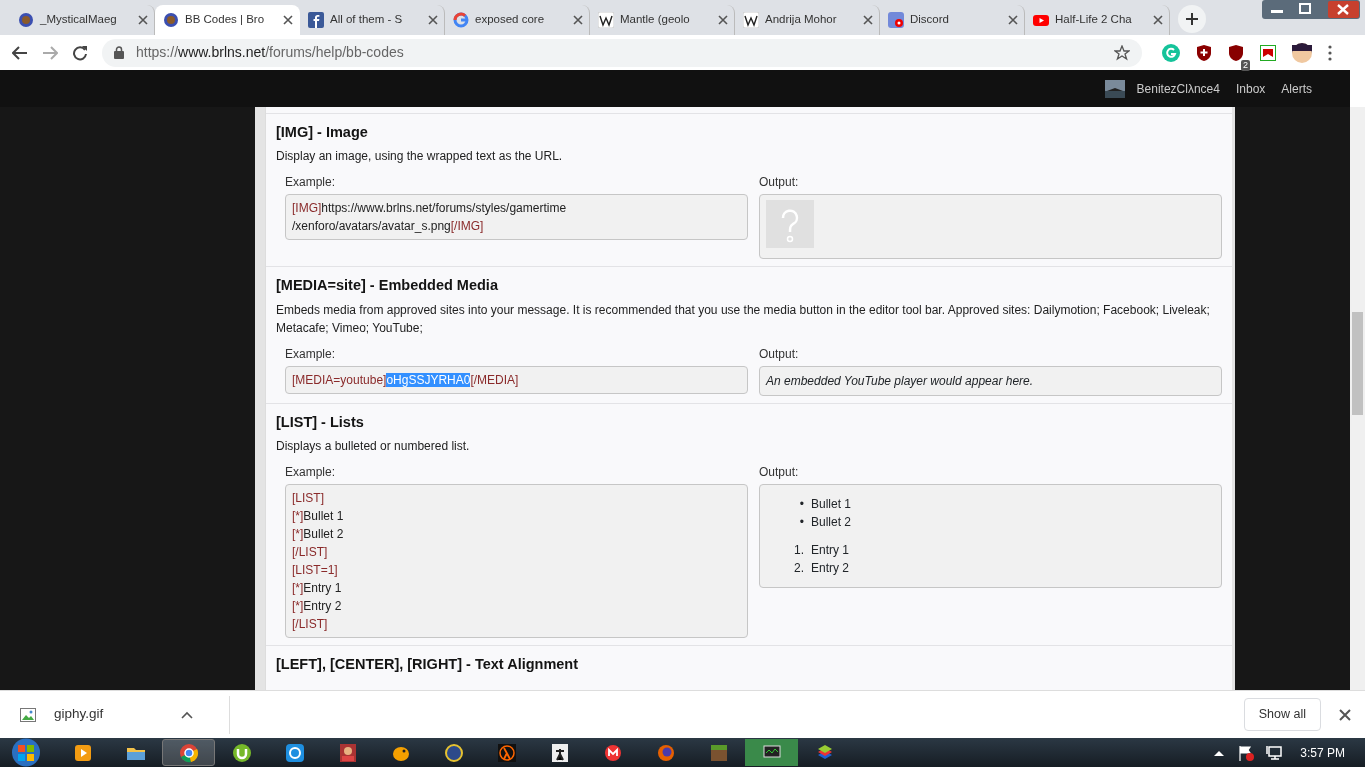 This screenshot has height=767, width=1365. What do you see at coordinates (28, 714) in the screenshot?
I see `image-file-icon` at bounding box center [28, 714].